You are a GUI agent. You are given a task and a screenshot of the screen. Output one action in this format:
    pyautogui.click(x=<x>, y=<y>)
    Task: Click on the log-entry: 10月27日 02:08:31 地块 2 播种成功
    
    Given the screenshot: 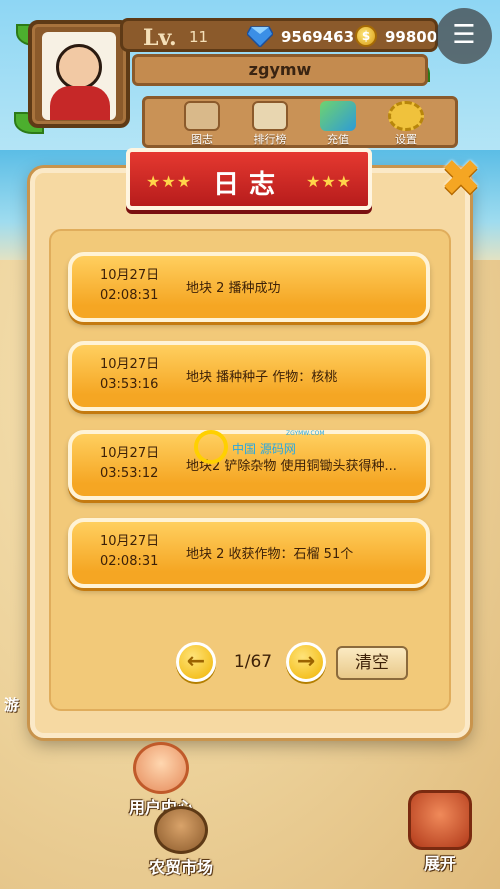 What is the action you would take?
    pyautogui.click(x=249, y=287)
    